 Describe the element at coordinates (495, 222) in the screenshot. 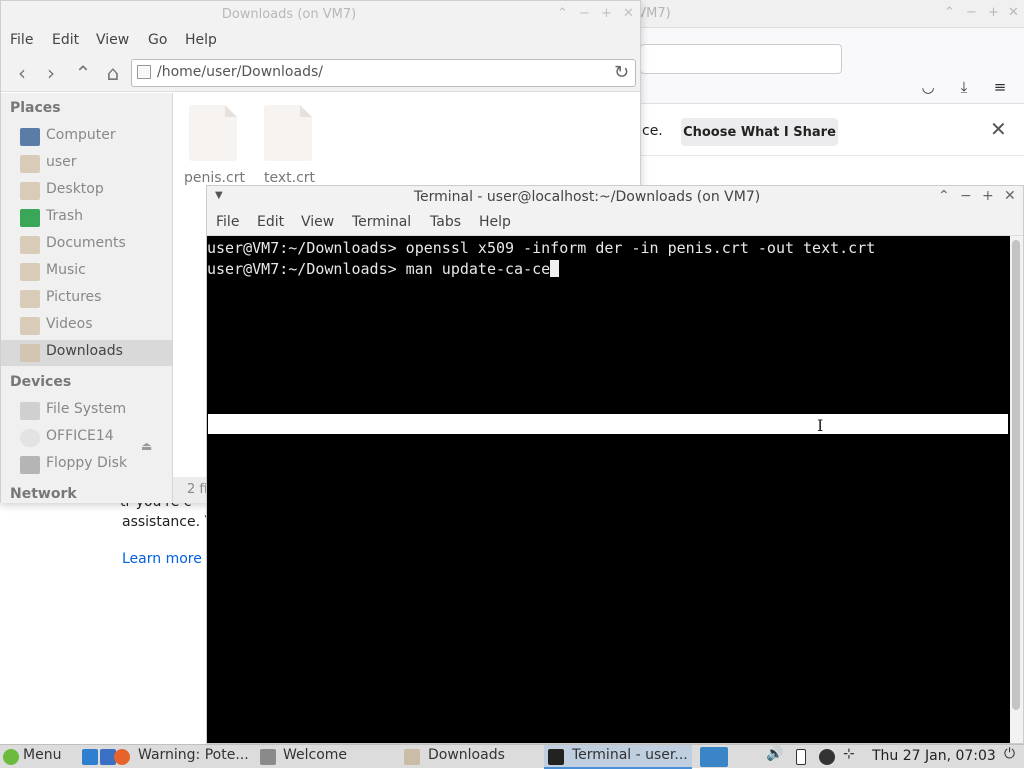

I see `term-menu-help: Help` at that location.